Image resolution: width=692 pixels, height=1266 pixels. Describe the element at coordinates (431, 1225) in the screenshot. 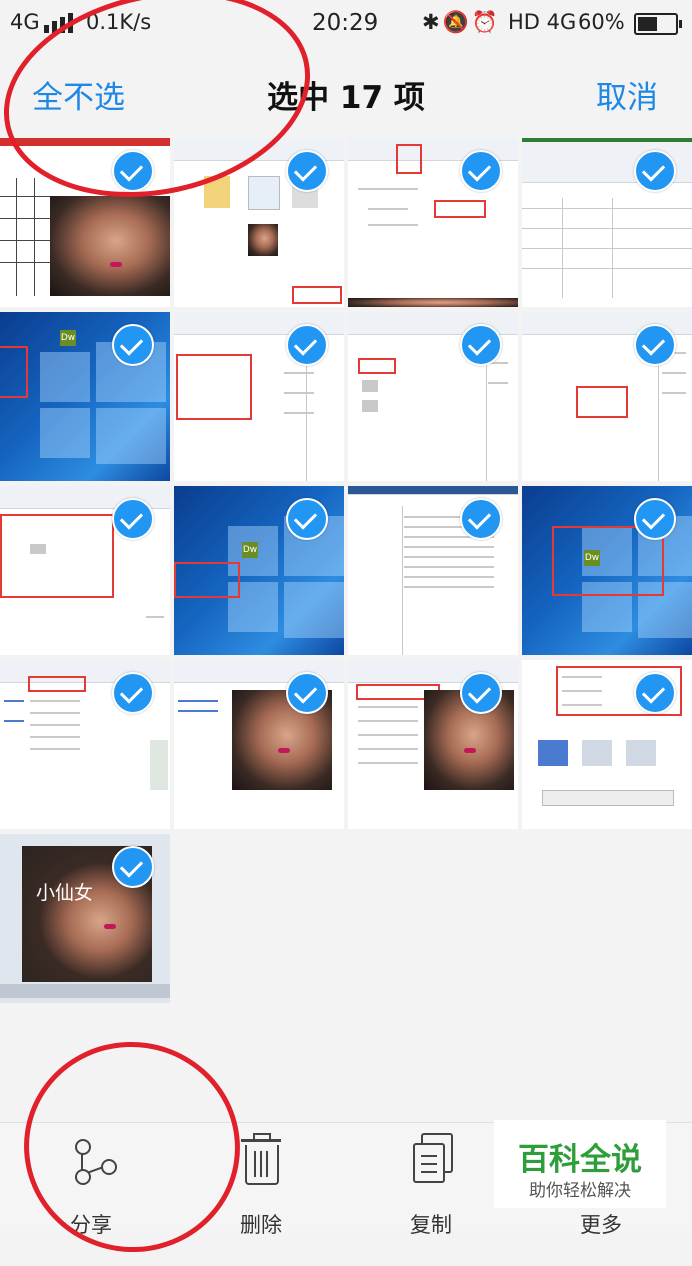

I see `copy-label: 复制` at that location.